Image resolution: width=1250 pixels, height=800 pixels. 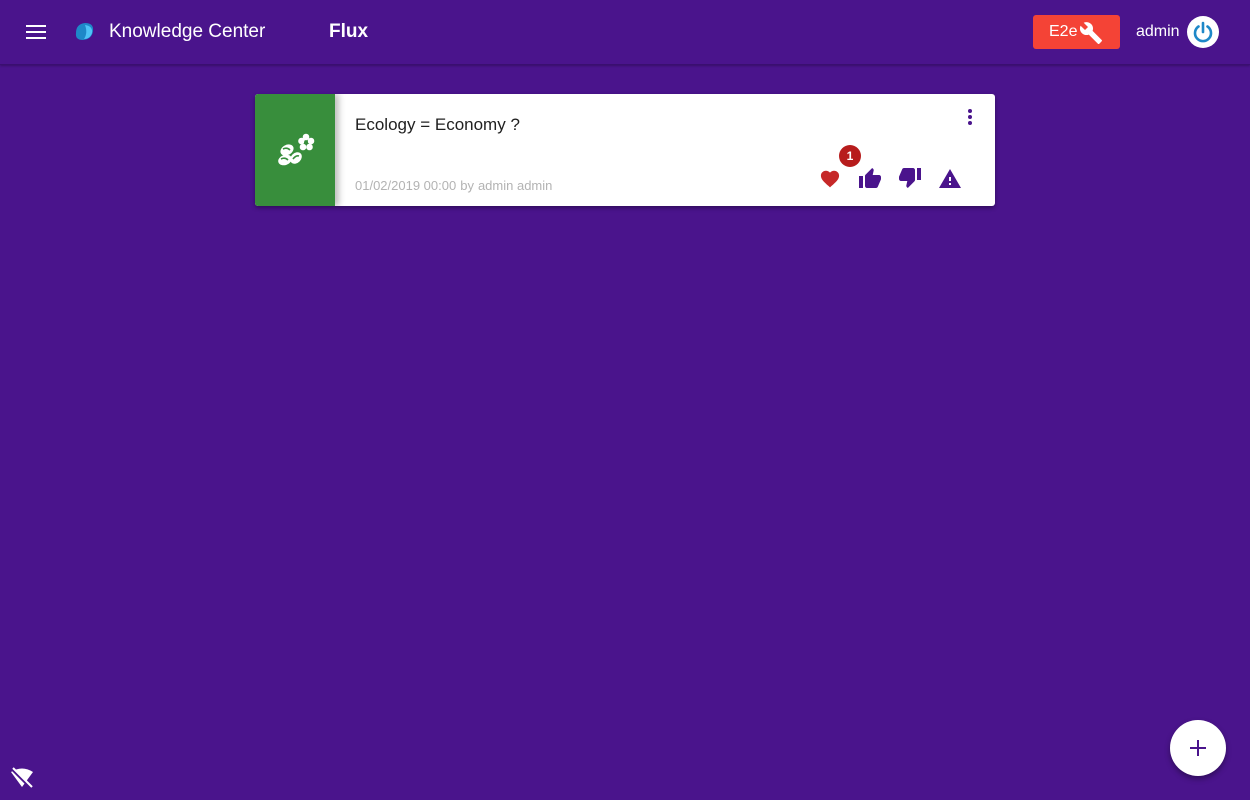 What do you see at coordinates (1158, 32) in the screenshot?
I see `user-name: admin` at bounding box center [1158, 32].